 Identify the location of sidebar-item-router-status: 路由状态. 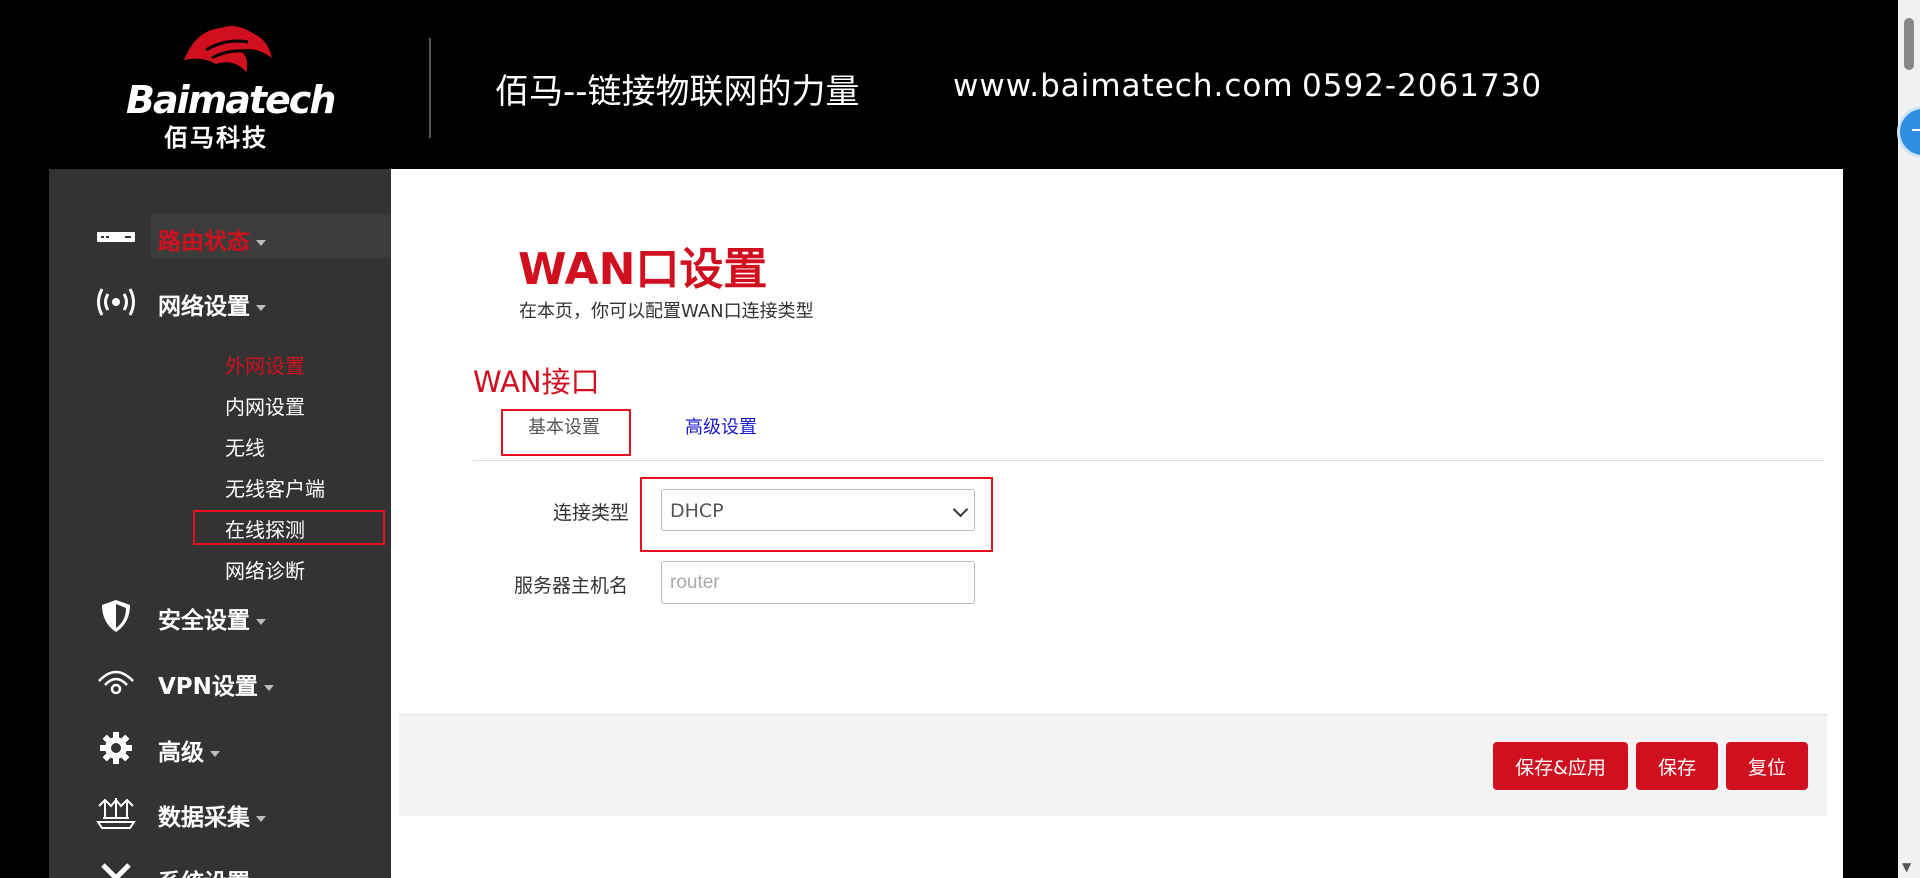
(220, 237).